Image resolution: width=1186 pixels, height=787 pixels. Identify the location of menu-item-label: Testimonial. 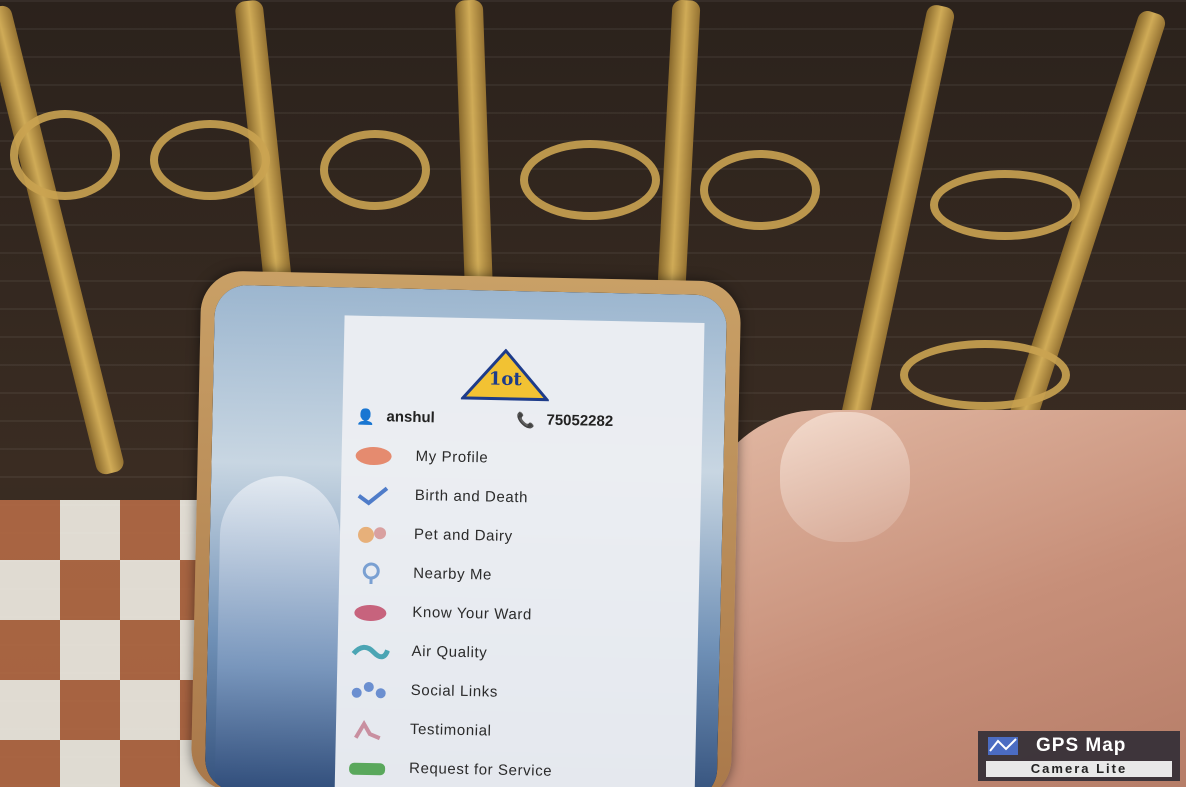
(450, 730).